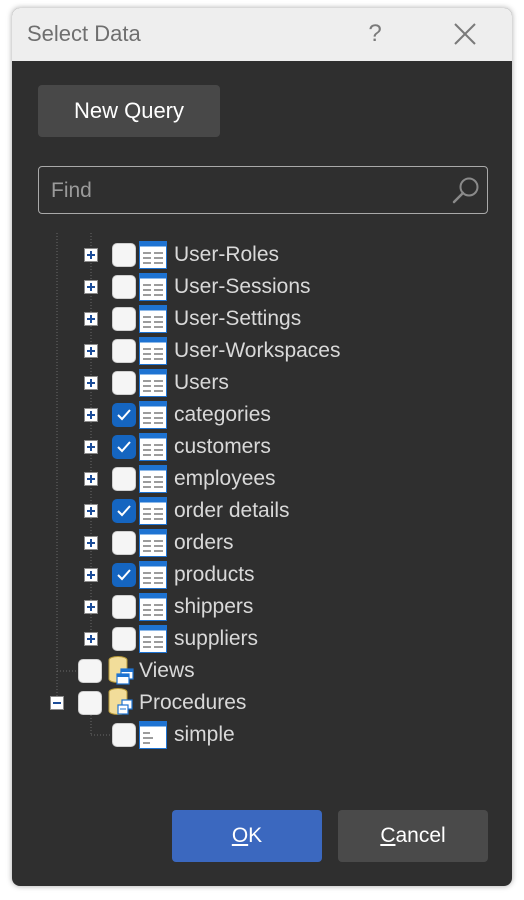  I want to click on table-row: User-Workspaces, so click(262, 351).